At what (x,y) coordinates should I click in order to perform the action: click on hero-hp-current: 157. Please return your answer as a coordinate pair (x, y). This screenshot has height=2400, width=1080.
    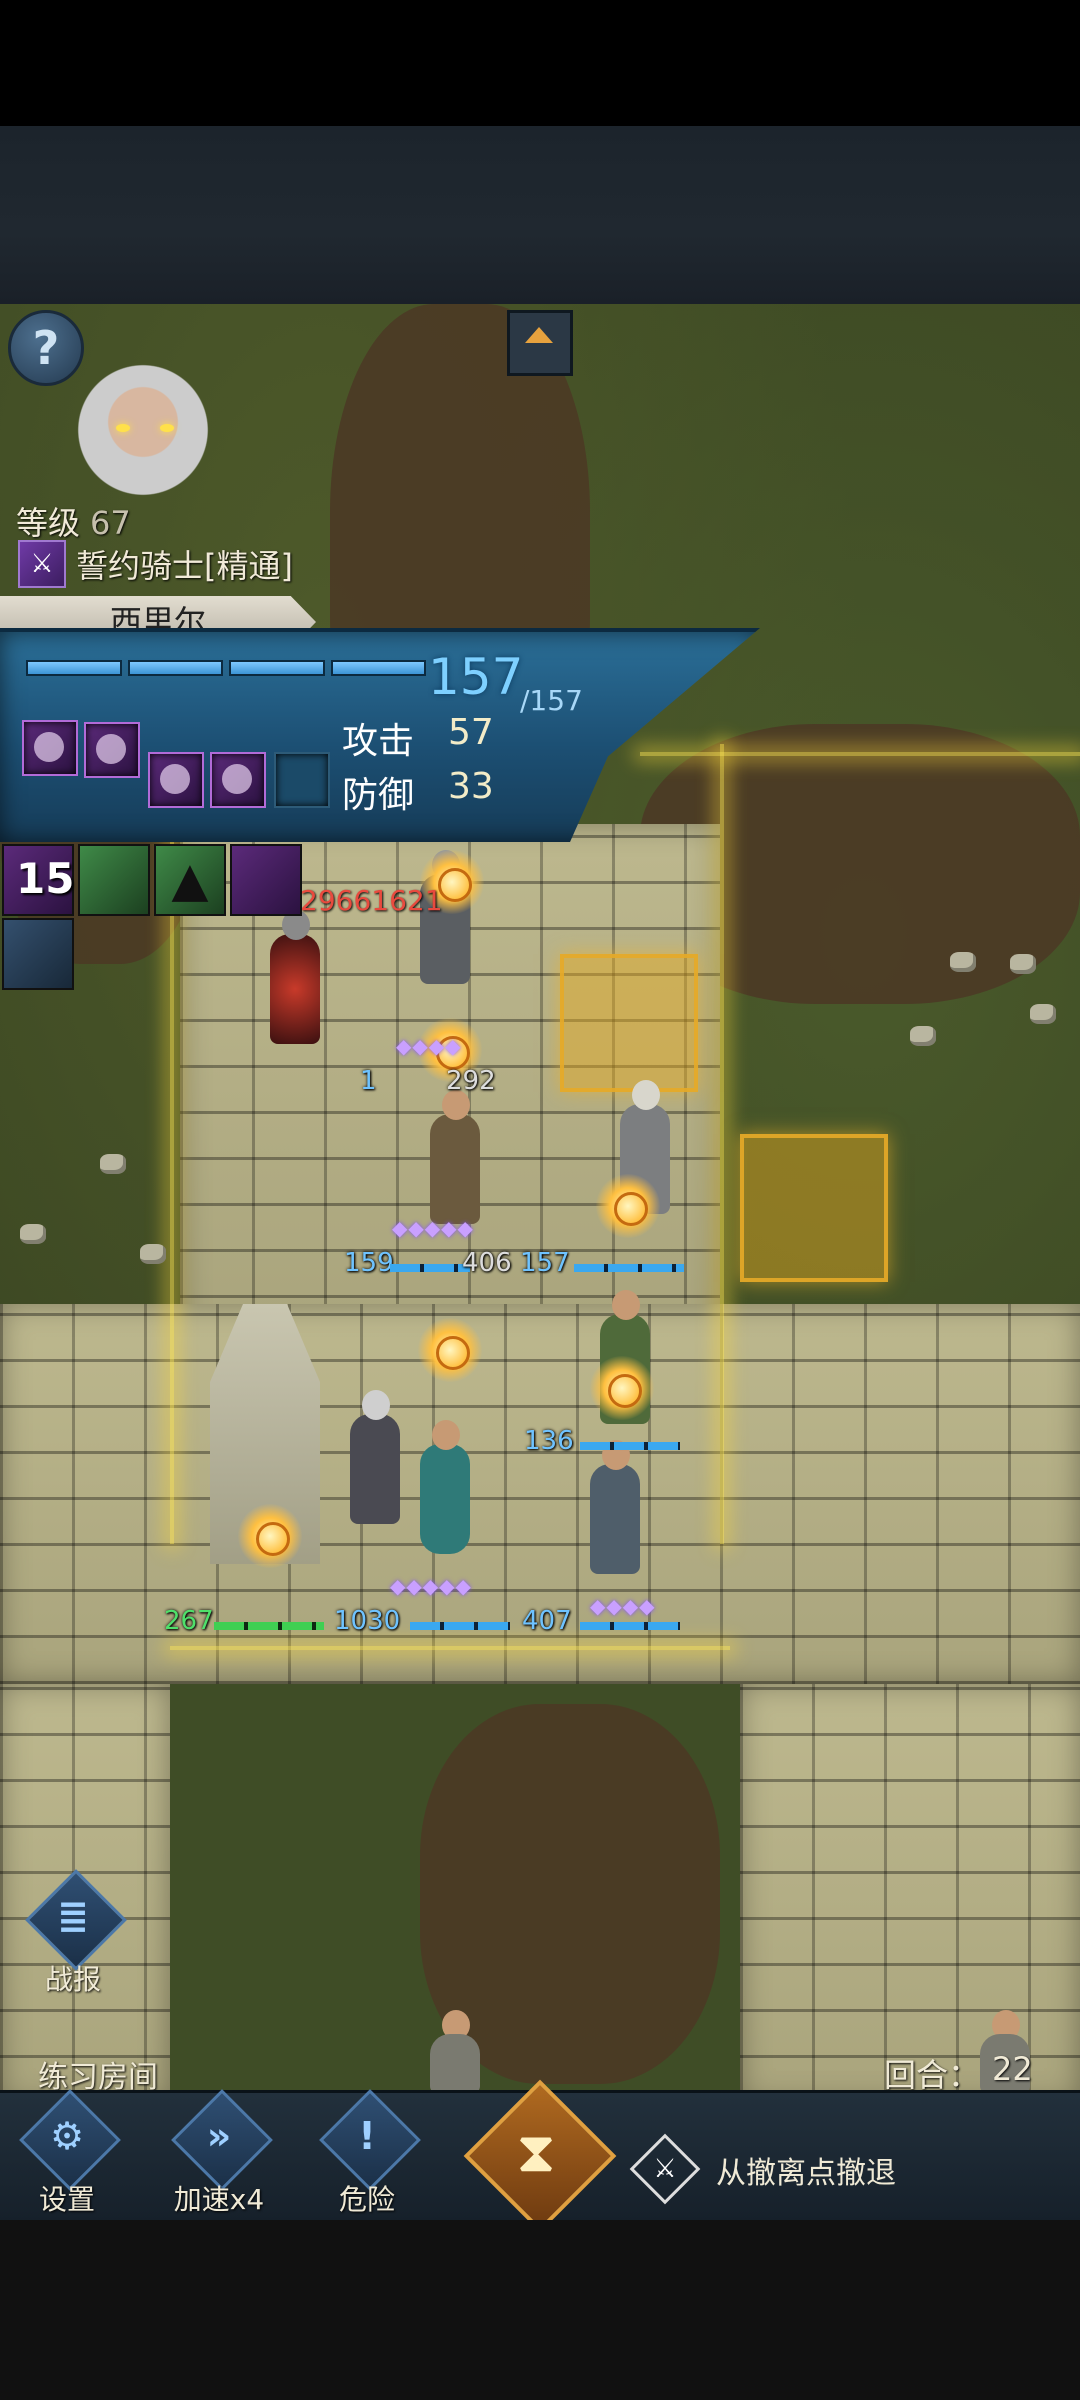
    Looking at the image, I should click on (476, 677).